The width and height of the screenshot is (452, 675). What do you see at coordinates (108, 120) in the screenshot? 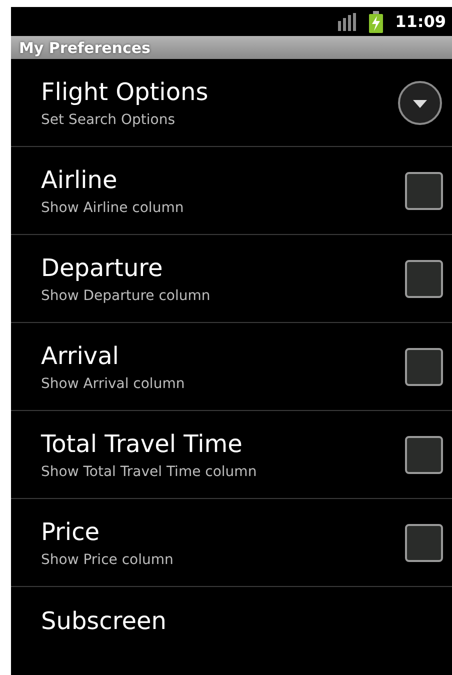
I see `preference-summary: Set Search Options` at bounding box center [108, 120].